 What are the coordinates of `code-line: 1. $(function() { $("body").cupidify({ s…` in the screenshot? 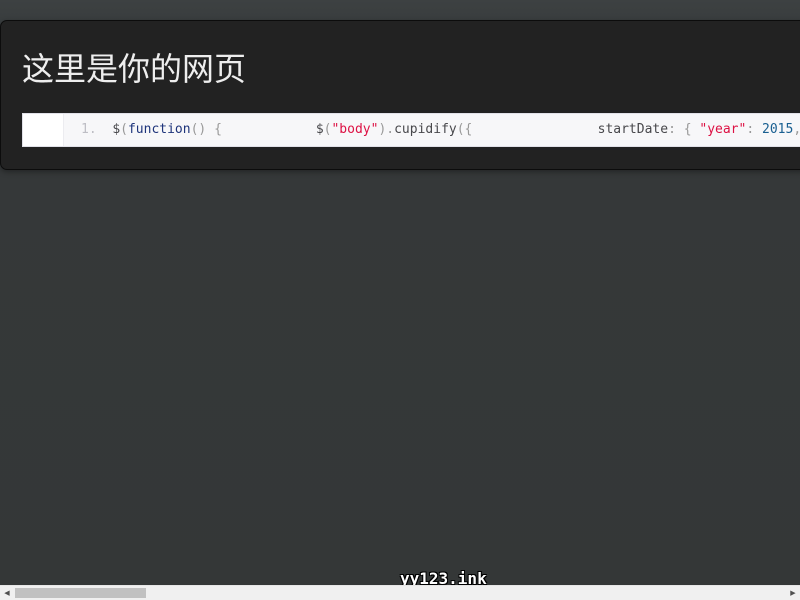 It's located at (440, 130).